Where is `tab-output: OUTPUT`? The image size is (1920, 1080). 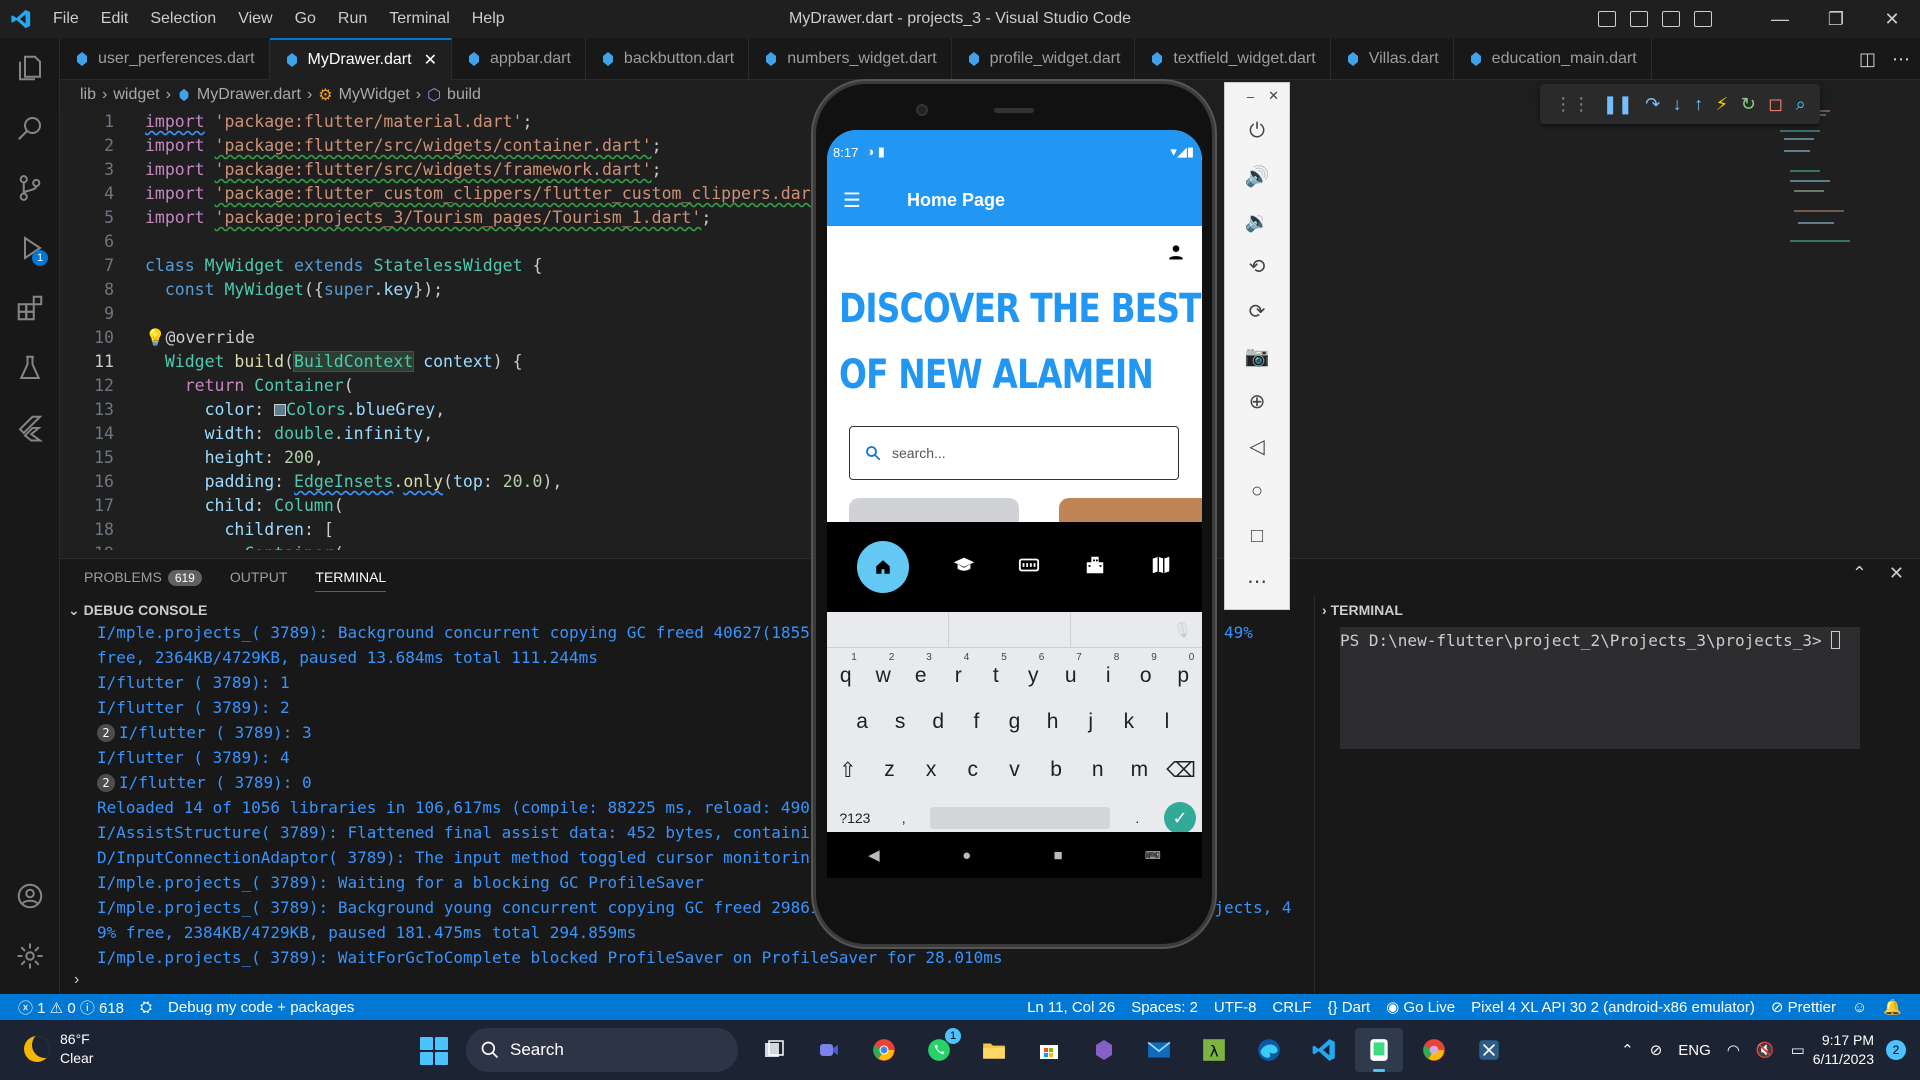
tab-output: OUTPUT is located at coordinates (259, 577).